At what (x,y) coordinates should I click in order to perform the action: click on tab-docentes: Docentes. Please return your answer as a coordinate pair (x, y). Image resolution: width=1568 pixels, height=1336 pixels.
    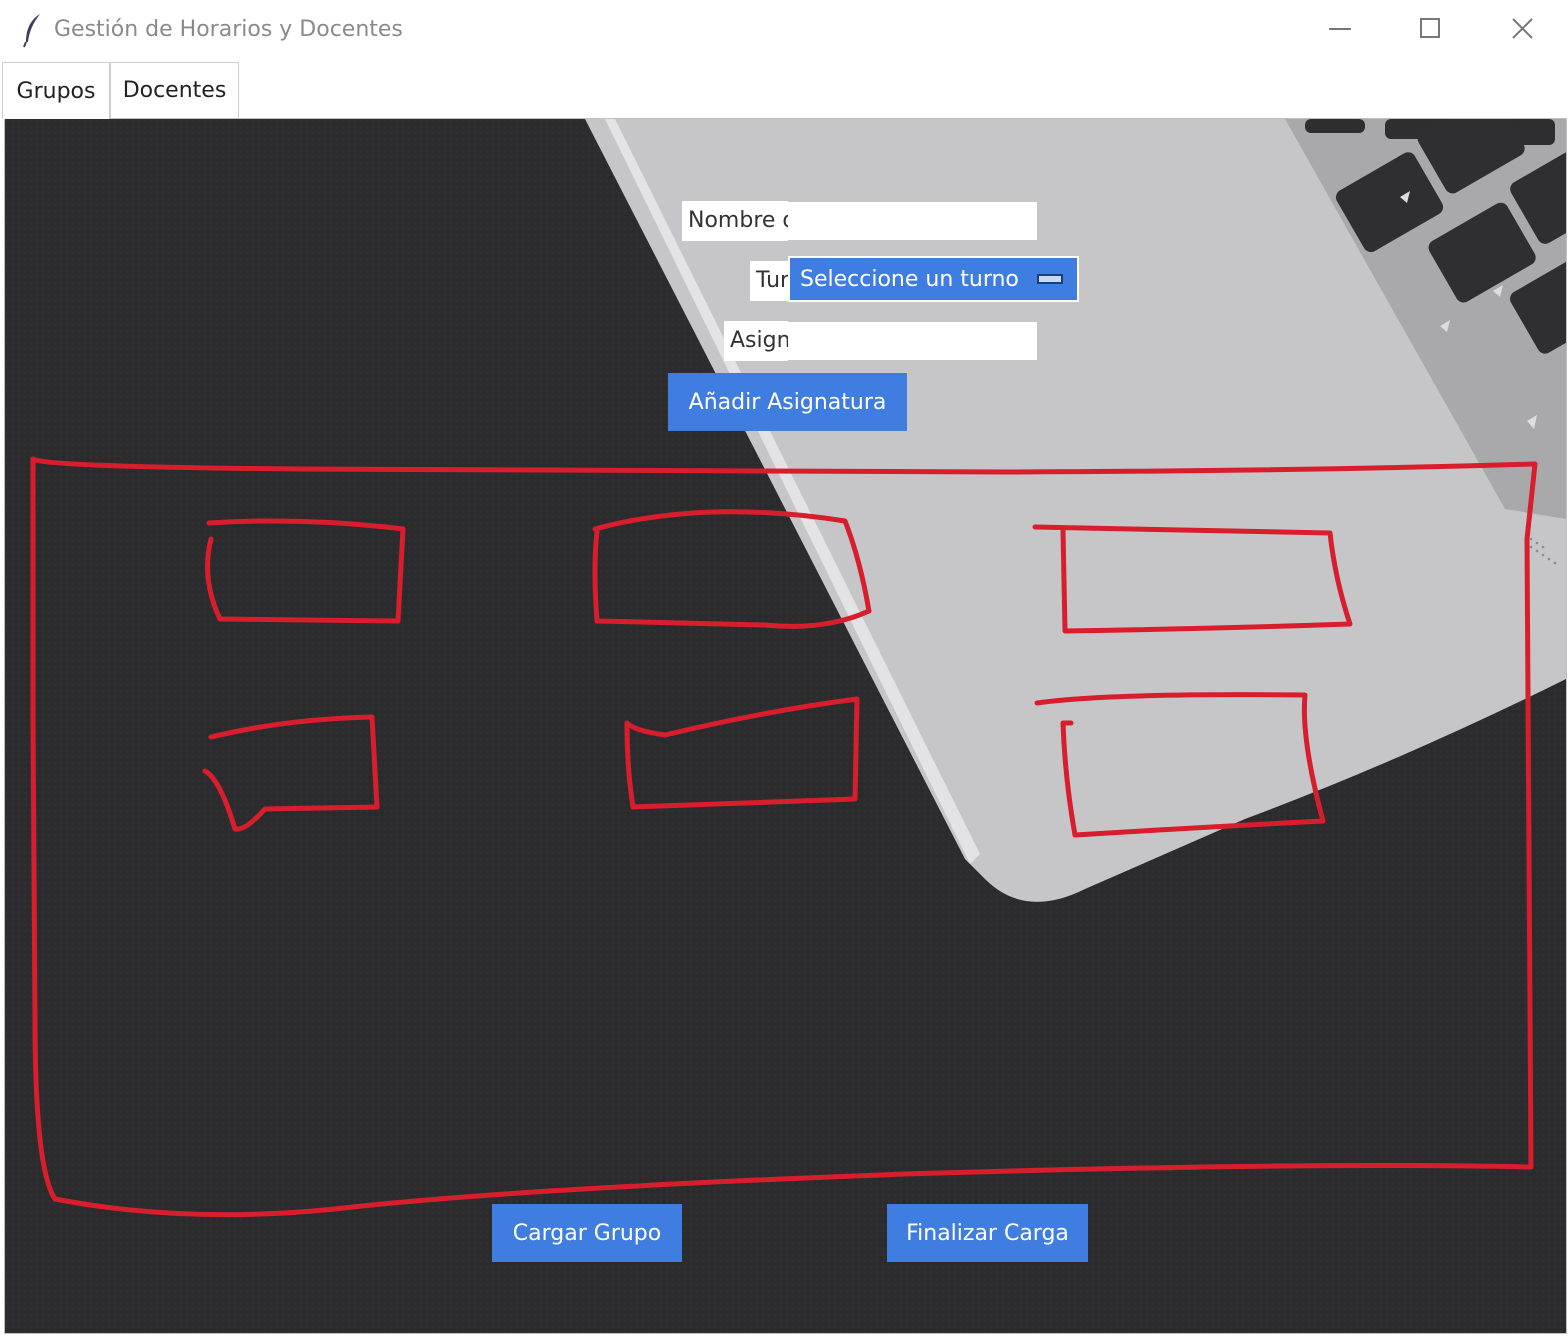
    Looking at the image, I should click on (174, 90).